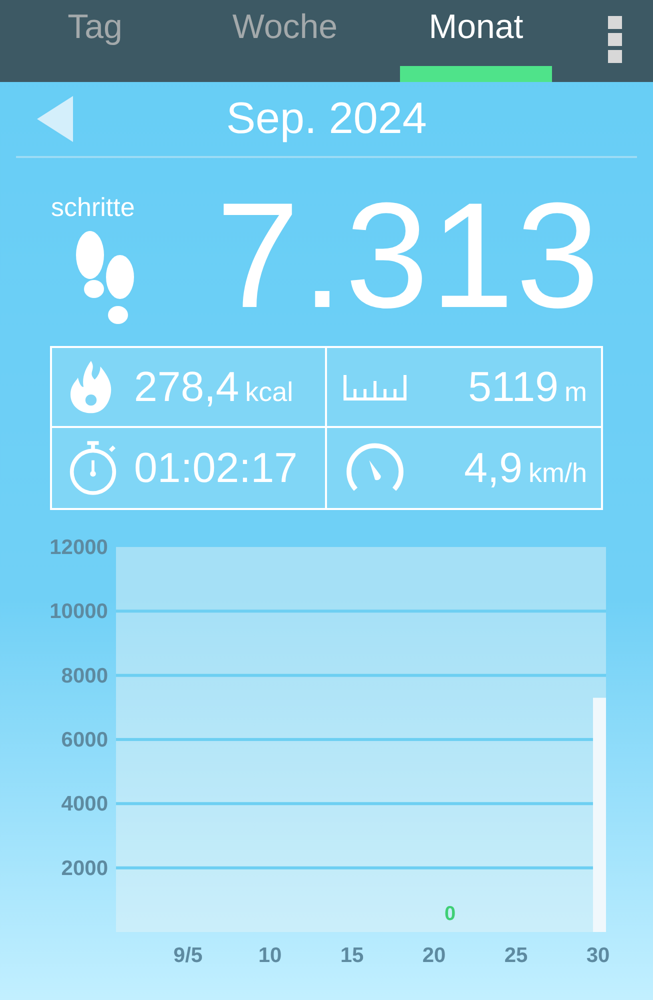 Image resolution: width=653 pixels, height=1000 pixels. I want to click on tab: Monat, so click(476, 41).